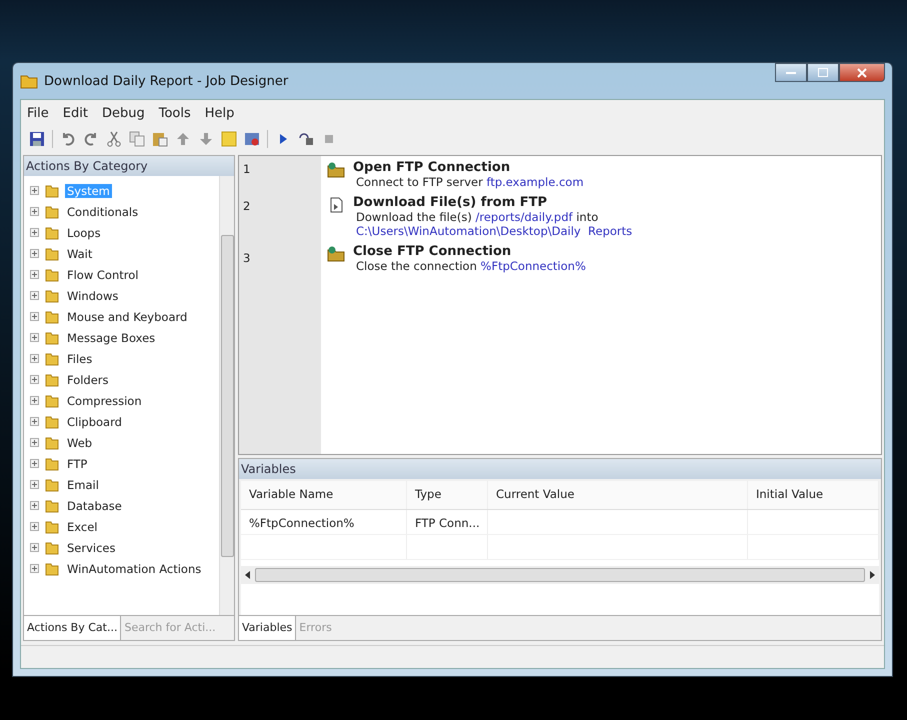 This screenshot has height=720, width=907. I want to click on line-number: 1, so click(247, 170).